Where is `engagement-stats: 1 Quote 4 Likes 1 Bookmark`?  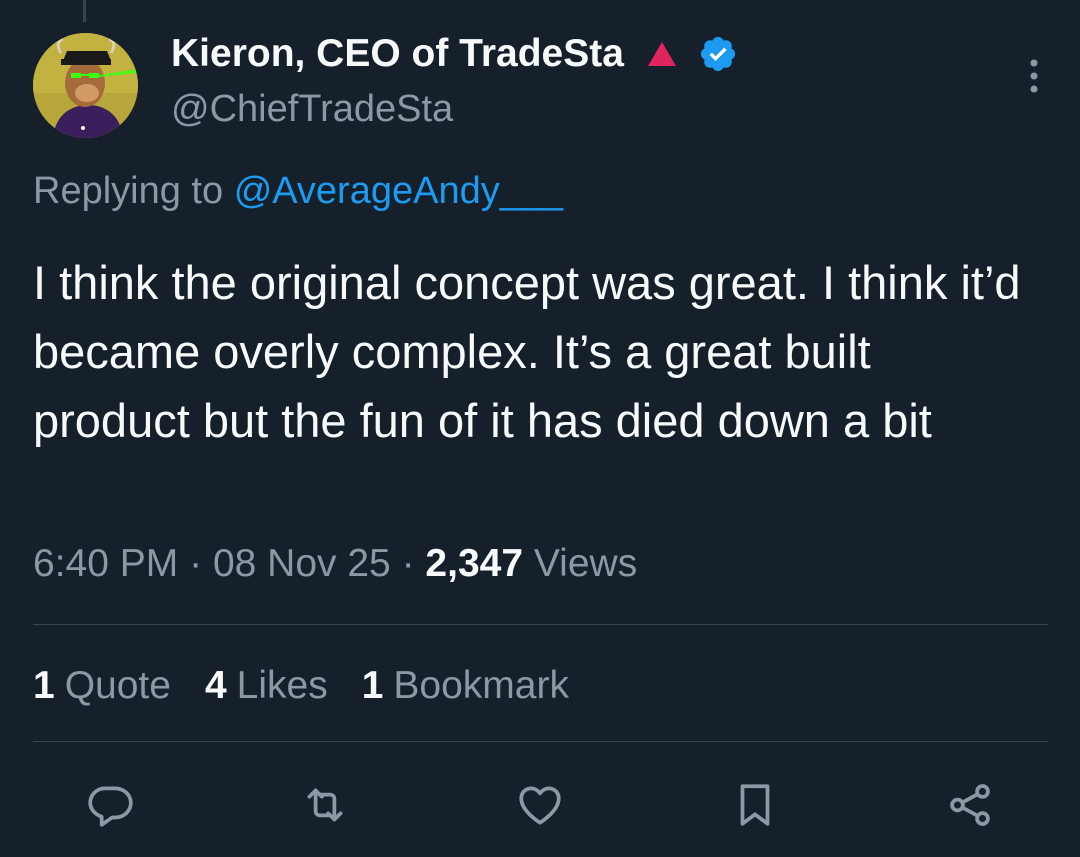
engagement-stats: 1 Quote 4 Likes 1 Bookmark is located at coordinates (318, 686).